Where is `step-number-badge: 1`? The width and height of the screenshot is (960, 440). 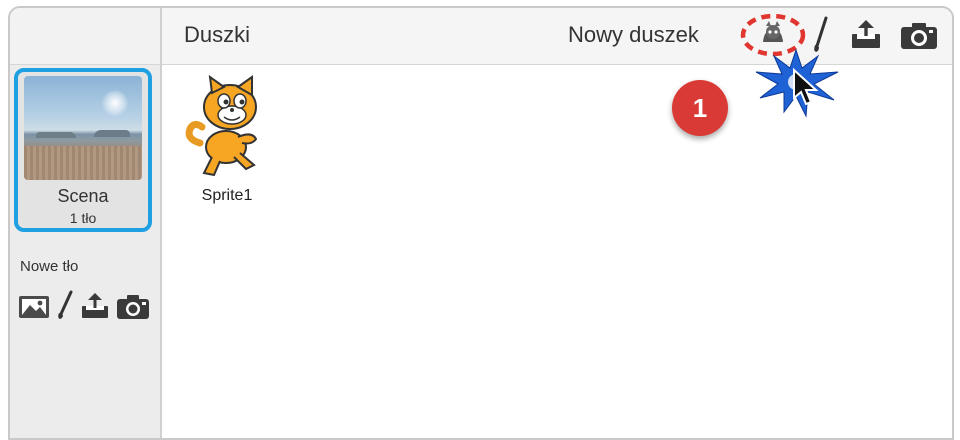
step-number-badge: 1 is located at coordinates (700, 108).